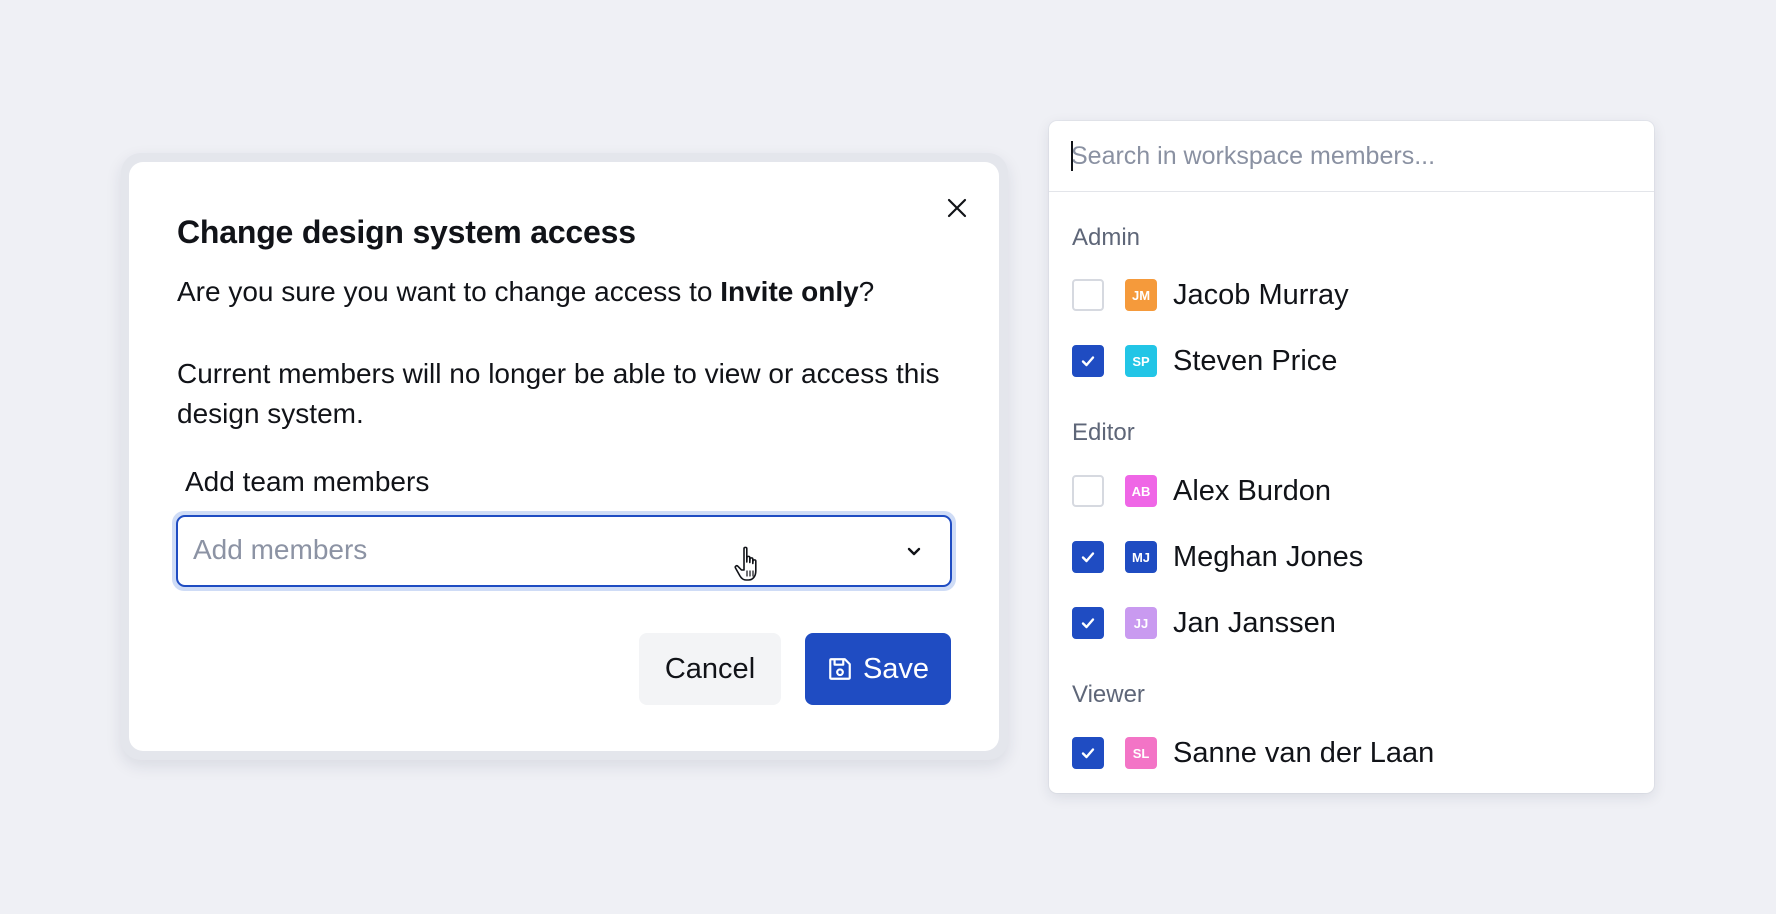  I want to click on access-level-text: Invite only, so click(789, 291).